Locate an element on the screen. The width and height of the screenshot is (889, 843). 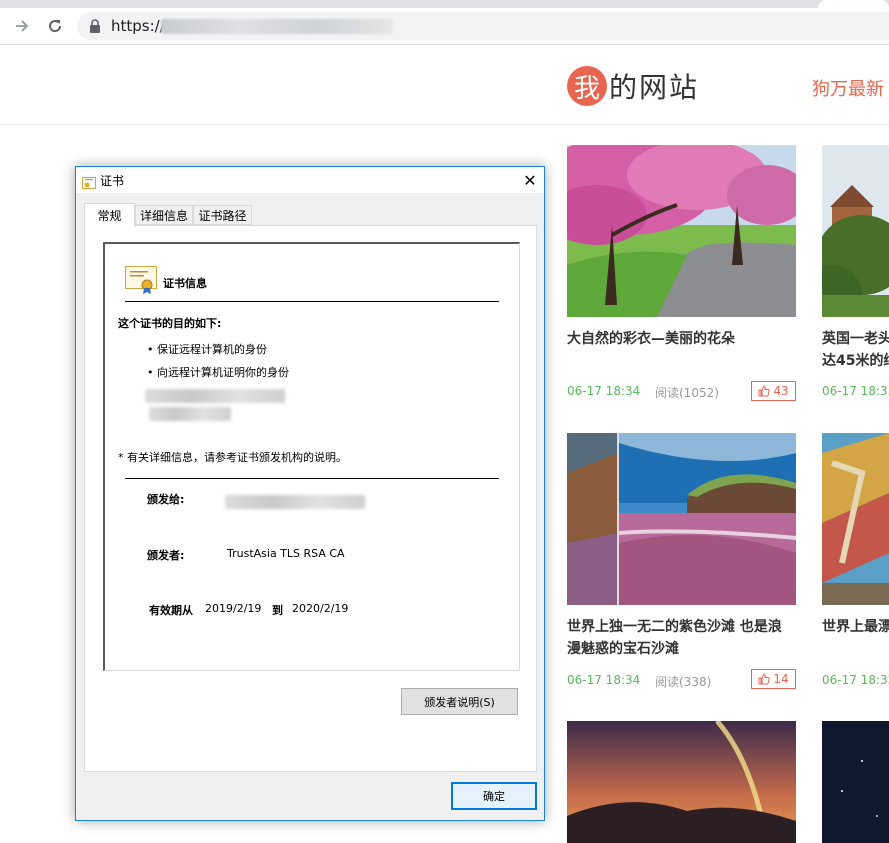
issued-by-label: 颁发者: is located at coordinates (166, 555).